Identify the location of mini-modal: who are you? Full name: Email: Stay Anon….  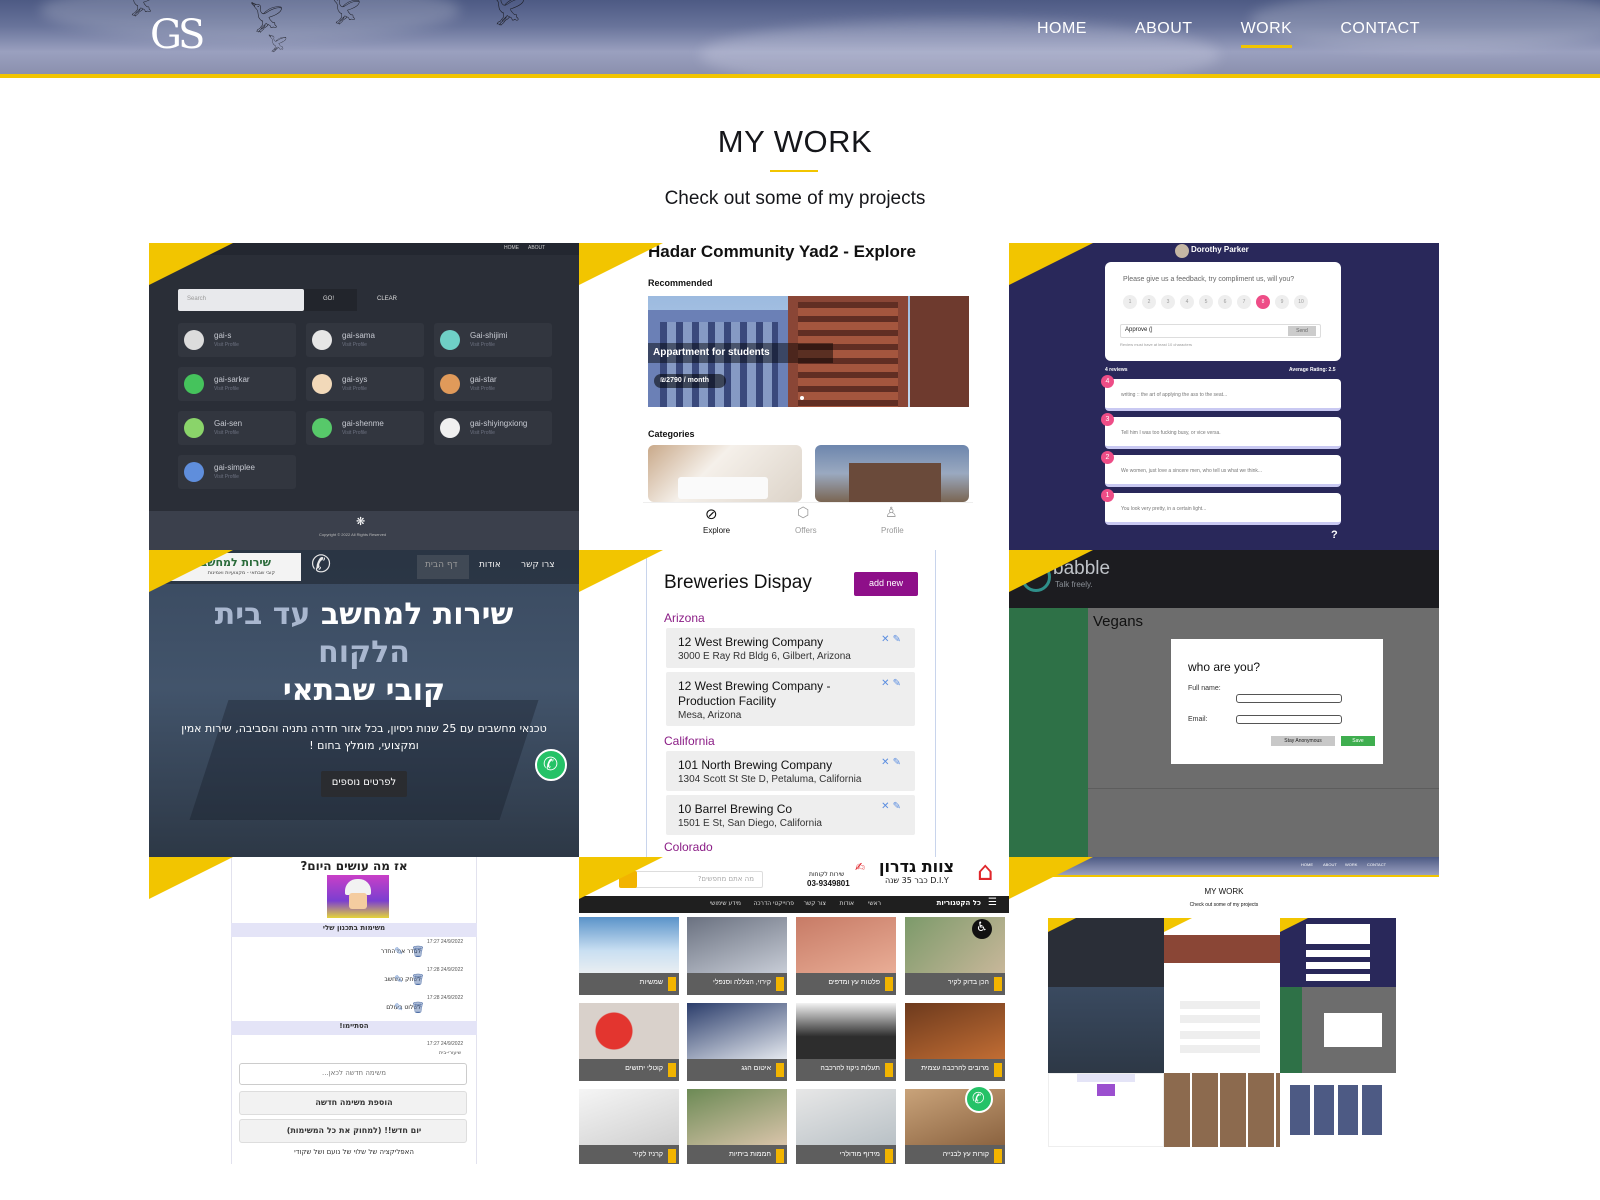
(1277, 701).